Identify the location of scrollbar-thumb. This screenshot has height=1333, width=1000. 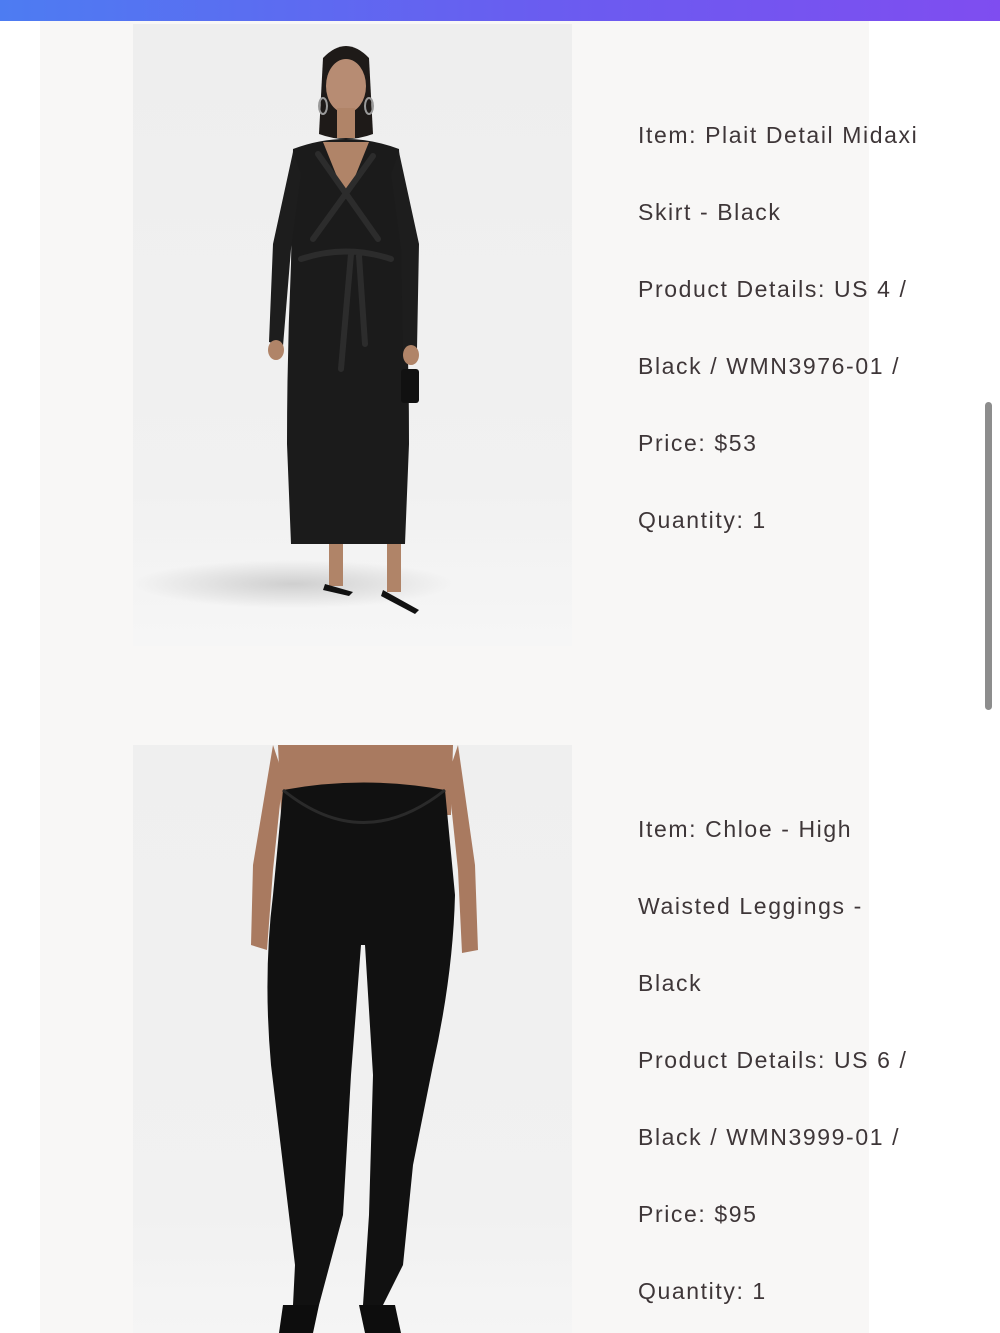
(988, 556).